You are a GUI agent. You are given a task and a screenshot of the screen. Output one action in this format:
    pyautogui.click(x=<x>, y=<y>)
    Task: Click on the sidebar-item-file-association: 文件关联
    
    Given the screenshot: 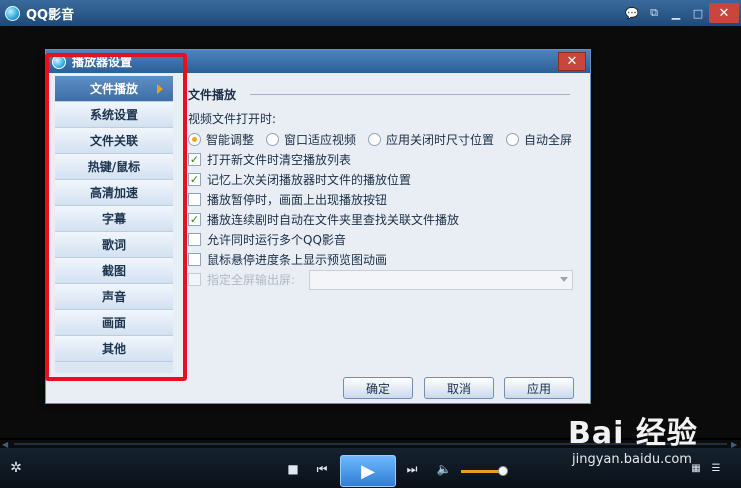 What is the action you would take?
    pyautogui.click(x=114, y=141)
    